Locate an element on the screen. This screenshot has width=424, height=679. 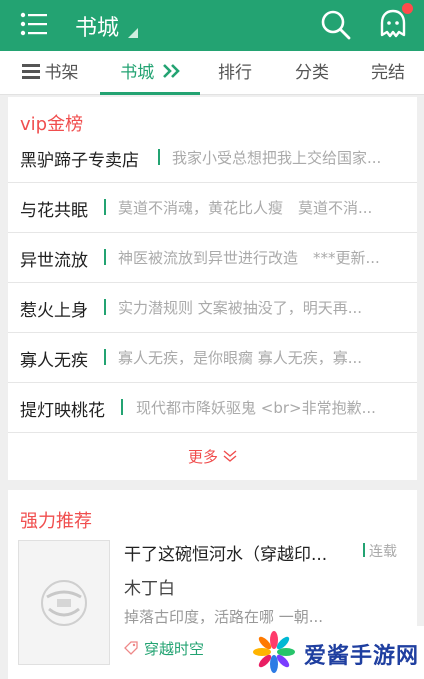
cover-logo-icon is located at coordinates (64, 603).